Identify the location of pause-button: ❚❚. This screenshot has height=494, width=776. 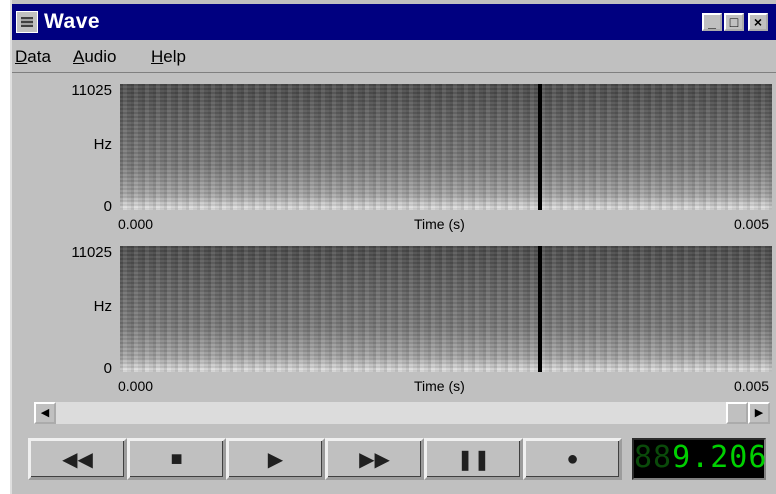
(473, 459).